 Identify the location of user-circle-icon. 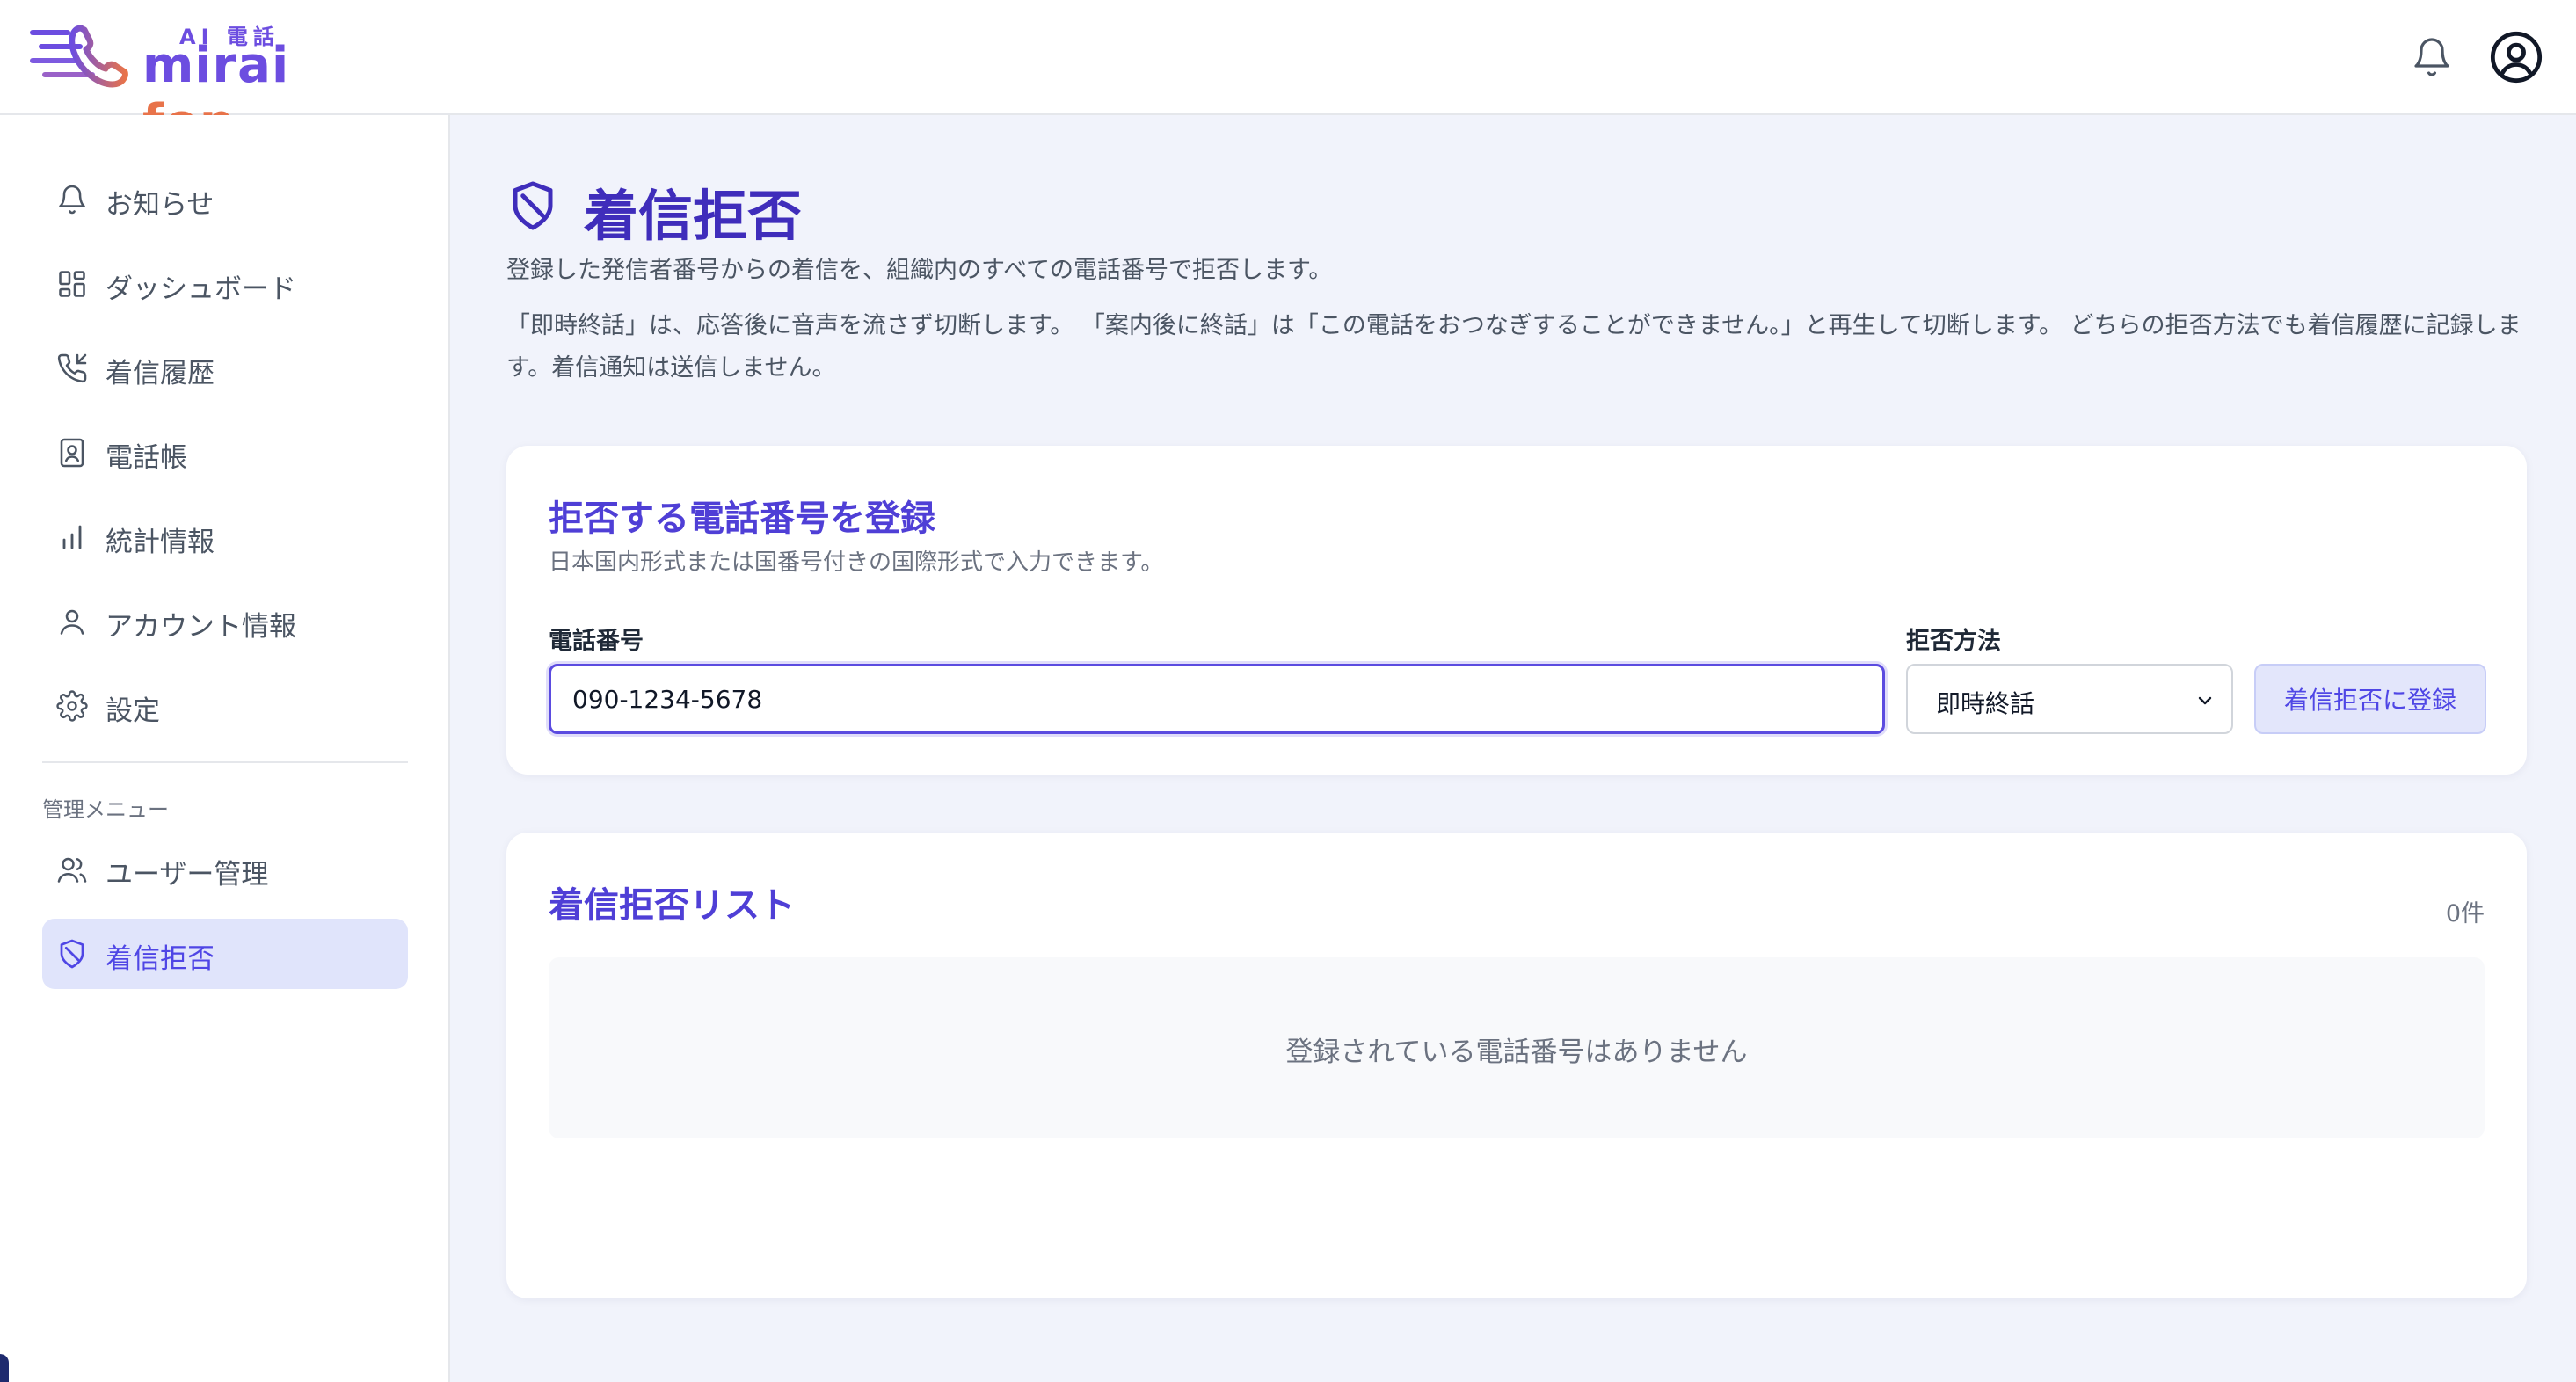
(2516, 57).